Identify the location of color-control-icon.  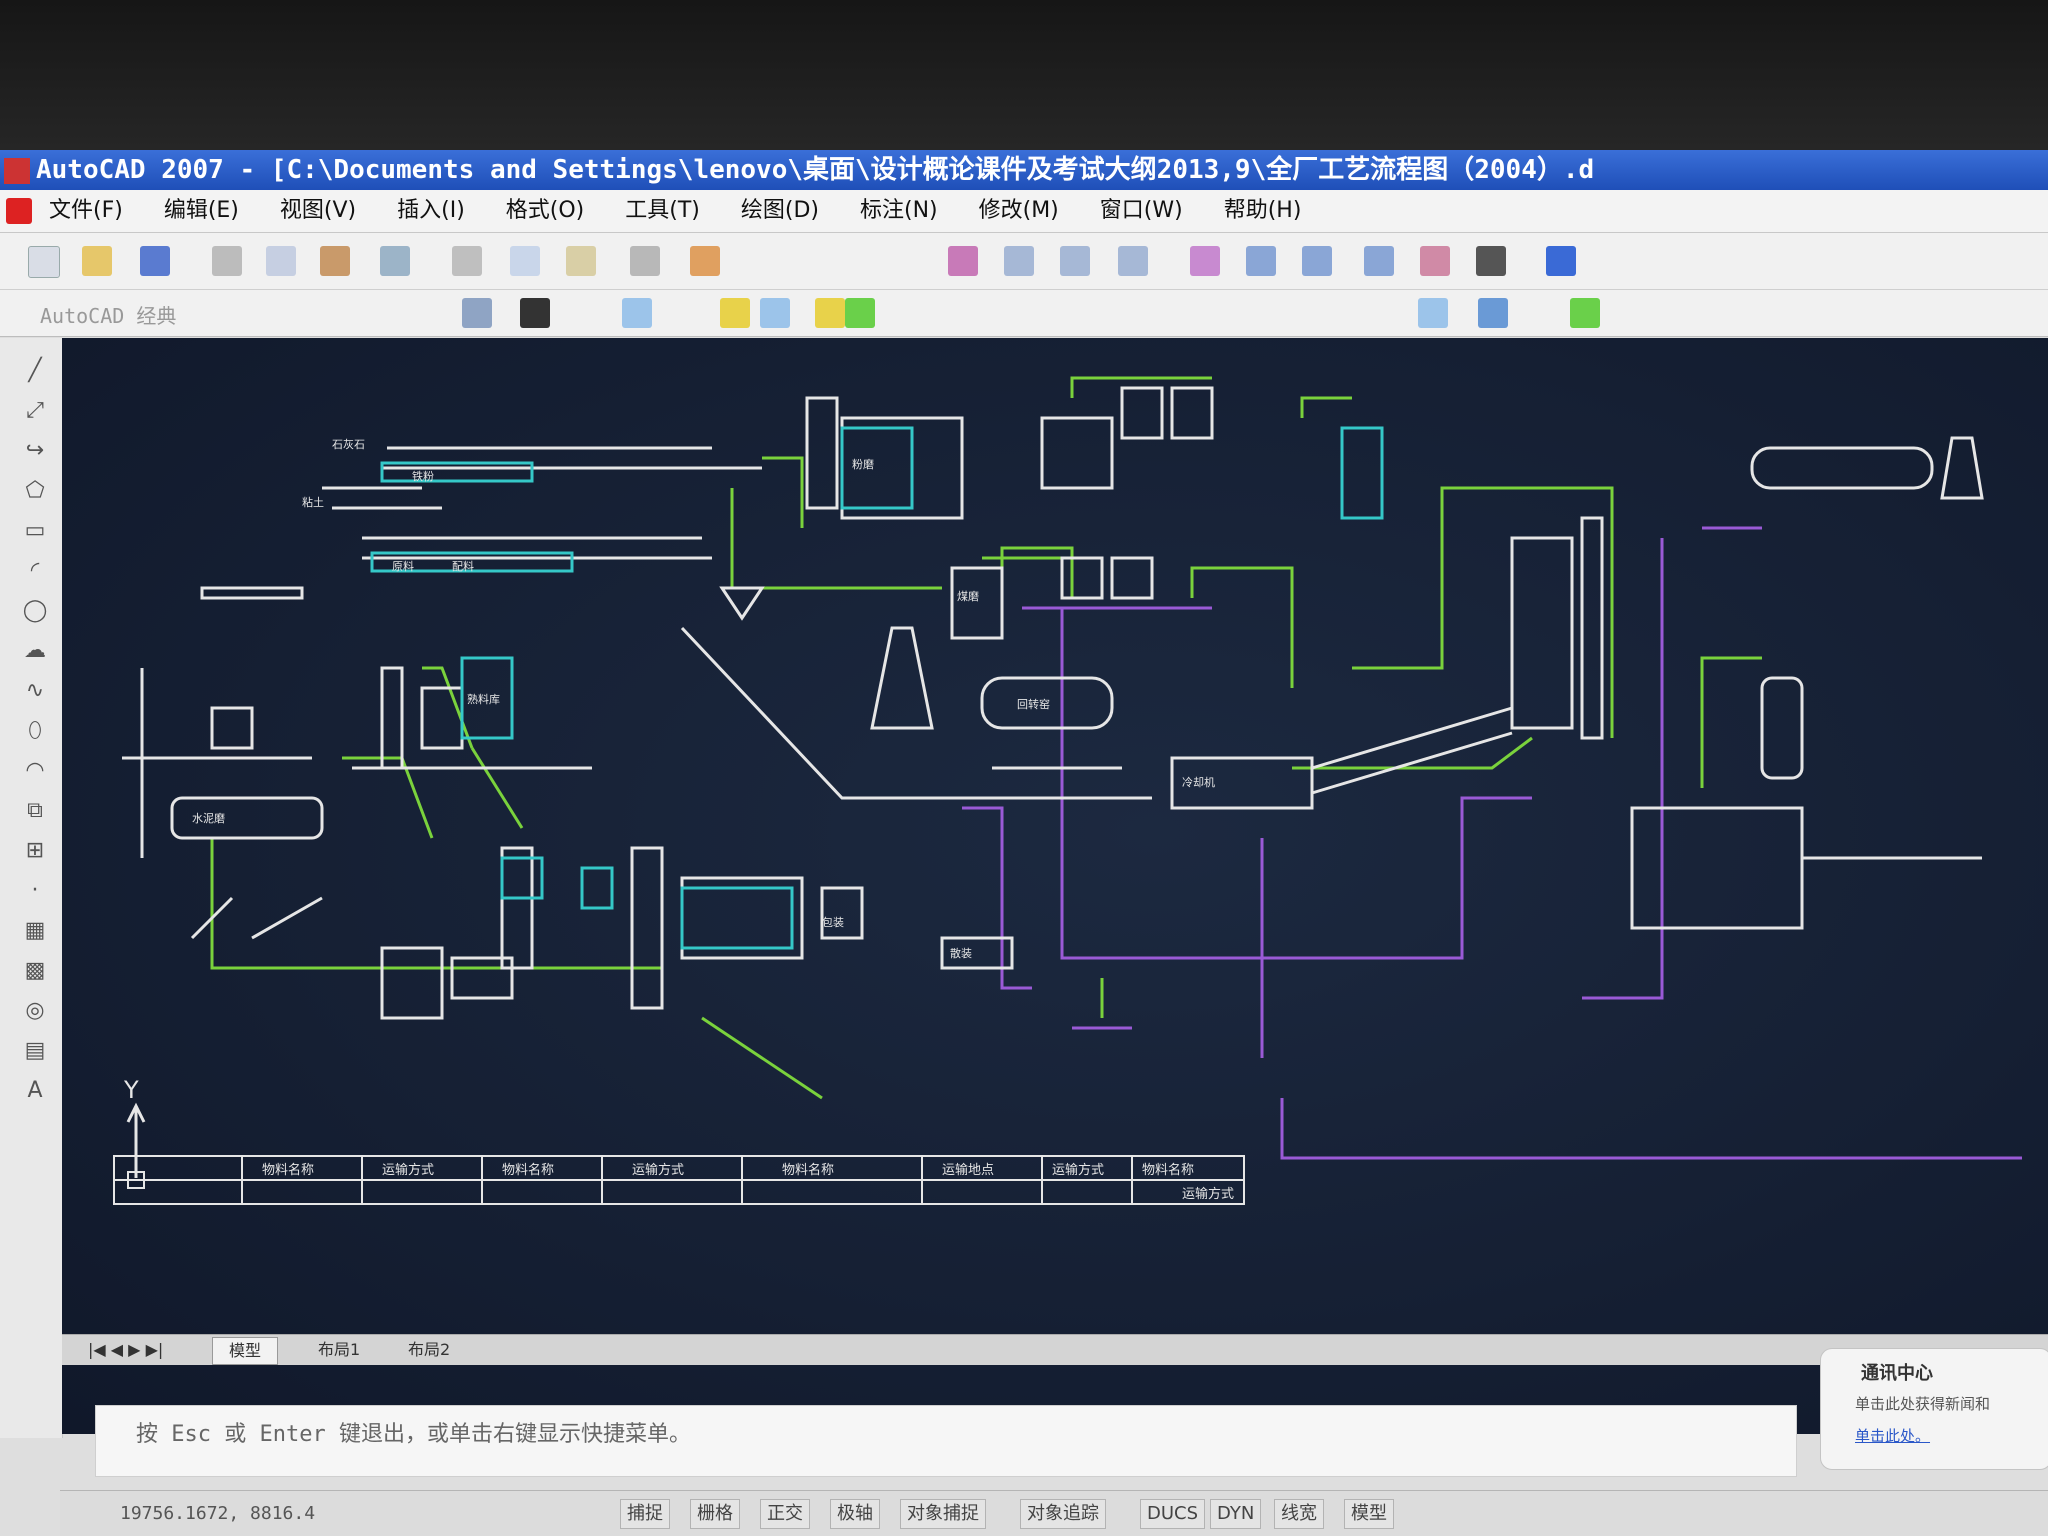
(1585, 313).